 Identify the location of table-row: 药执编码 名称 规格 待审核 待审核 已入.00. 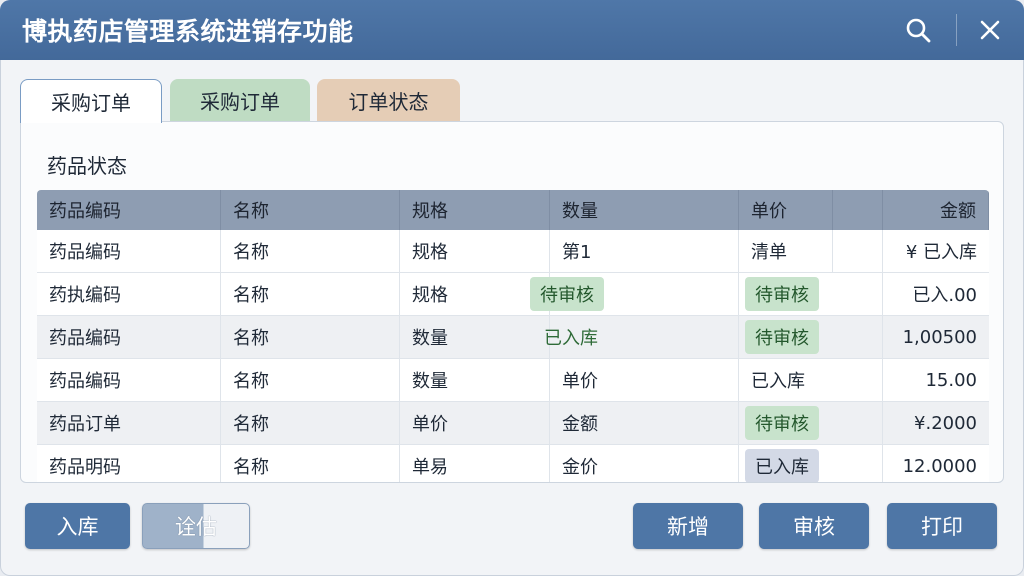
(513, 294).